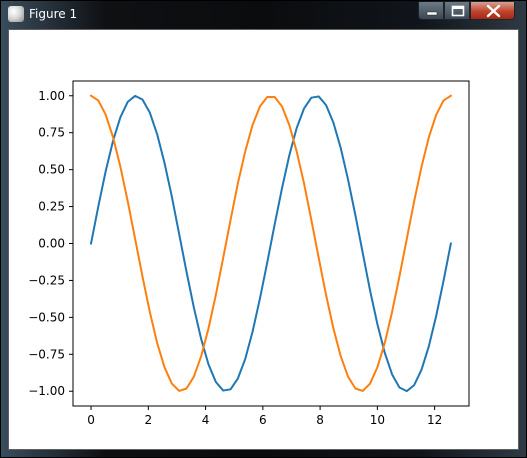 This screenshot has height=458, width=527. I want to click on y-tick-label: −0.25, so click(46, 280).